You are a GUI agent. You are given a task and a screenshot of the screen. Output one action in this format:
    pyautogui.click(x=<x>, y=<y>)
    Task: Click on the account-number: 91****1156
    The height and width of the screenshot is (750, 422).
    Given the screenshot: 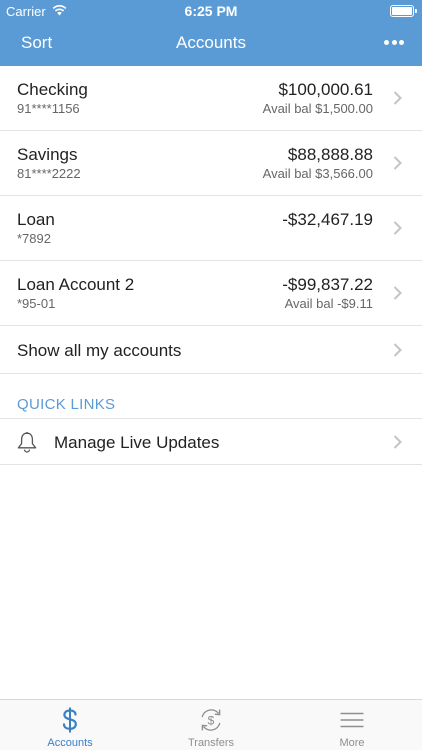 What is the action you would take?
    pyautogui.click(x=48, y=108)
    